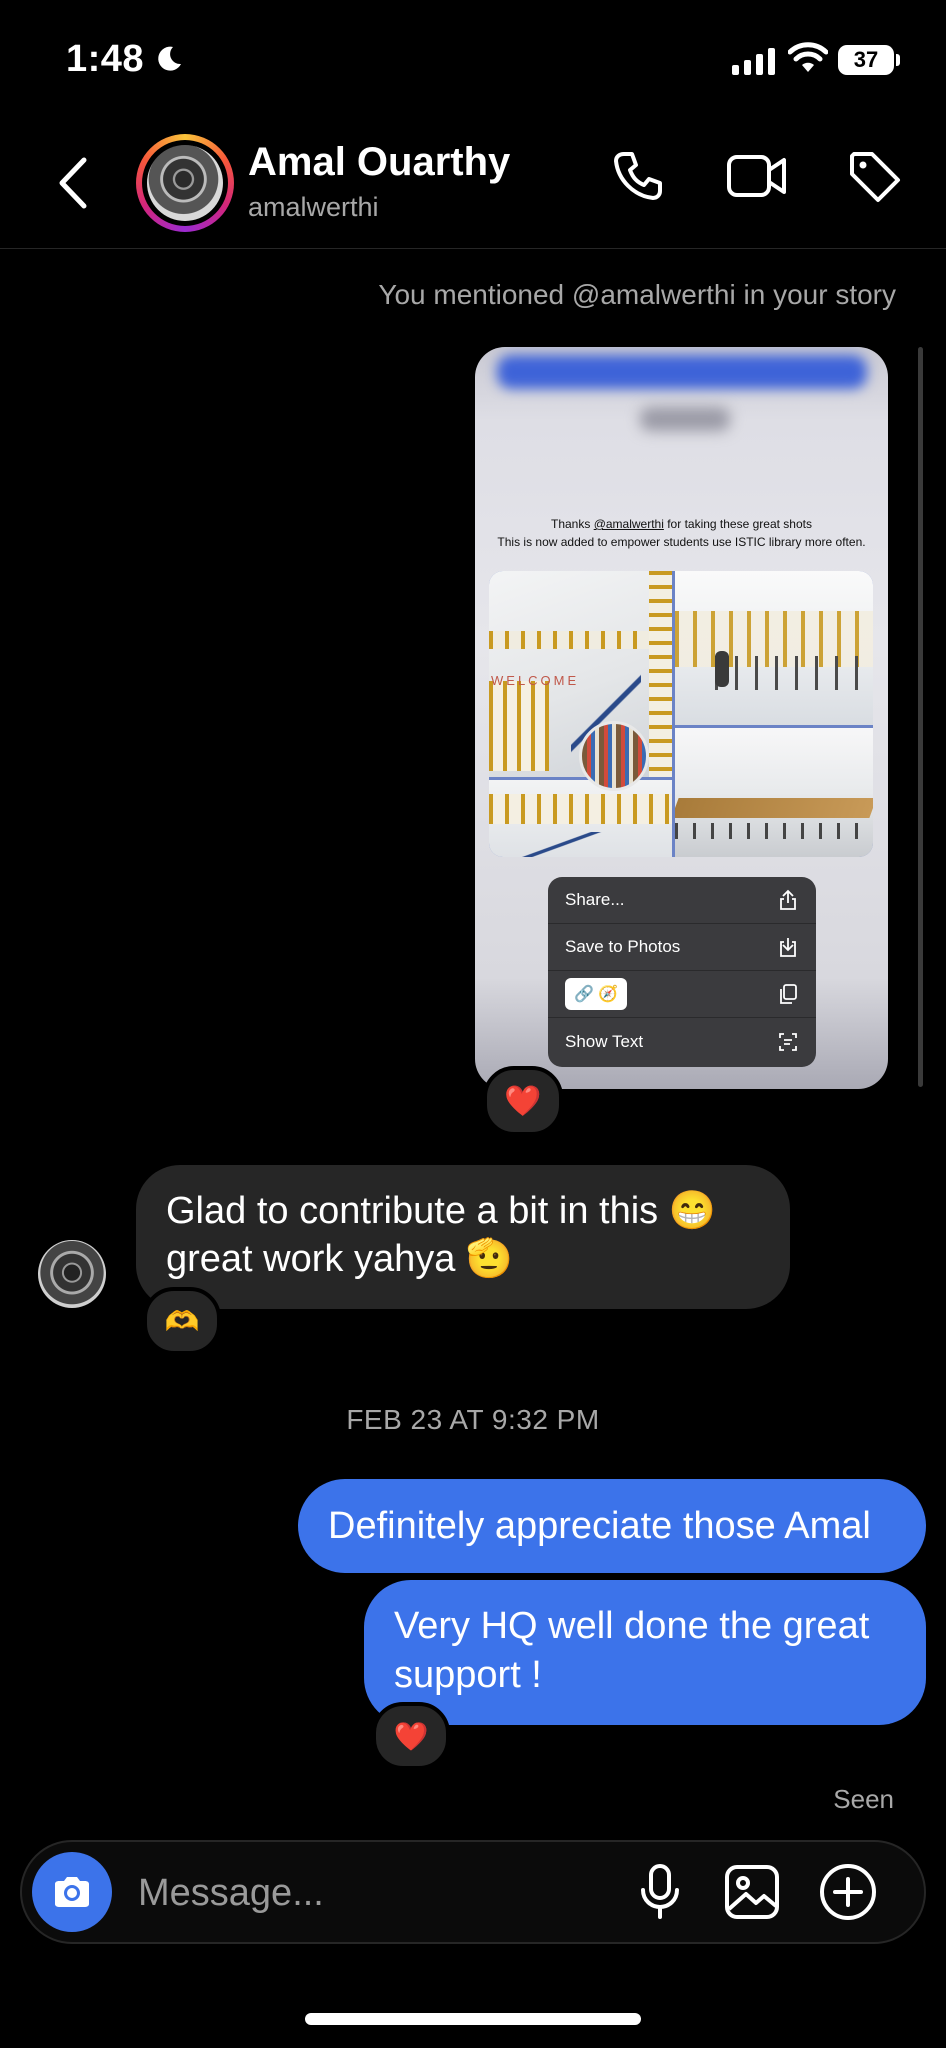 The height and width of the screenshot is (2048, 946). I want to click on wifi-icon, so click(808, 57).